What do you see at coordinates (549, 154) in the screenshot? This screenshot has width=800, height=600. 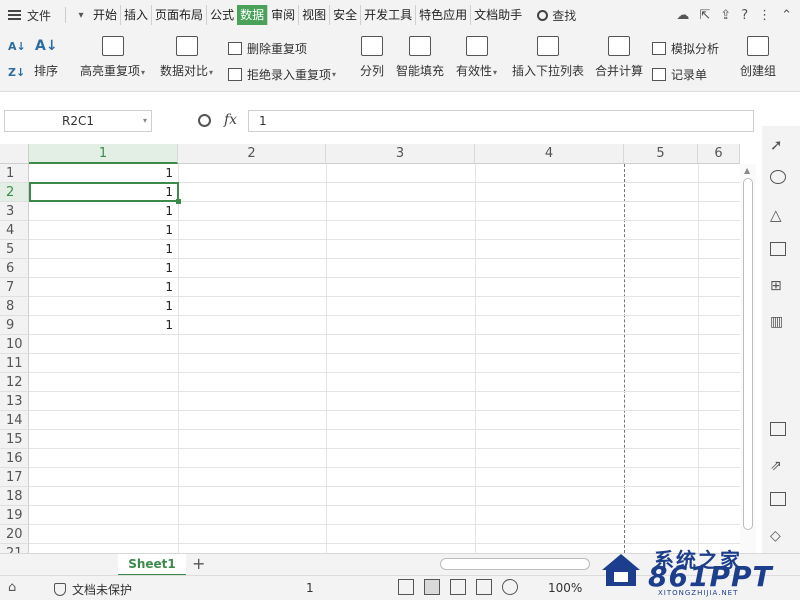 I see `column-header: 4` at bounding box center [549, 154].